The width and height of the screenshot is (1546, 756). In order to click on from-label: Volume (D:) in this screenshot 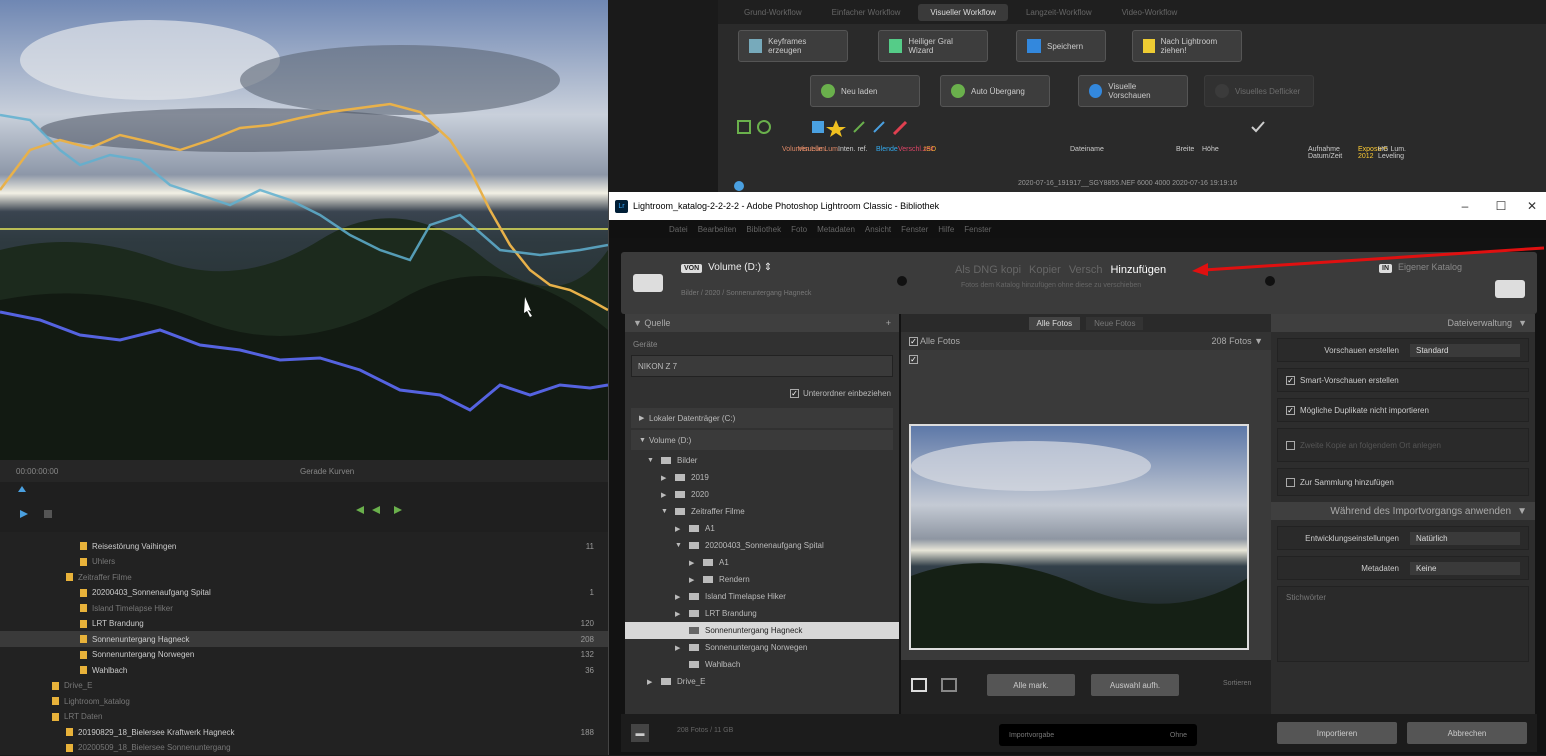, I will do `click(734, 267)`.